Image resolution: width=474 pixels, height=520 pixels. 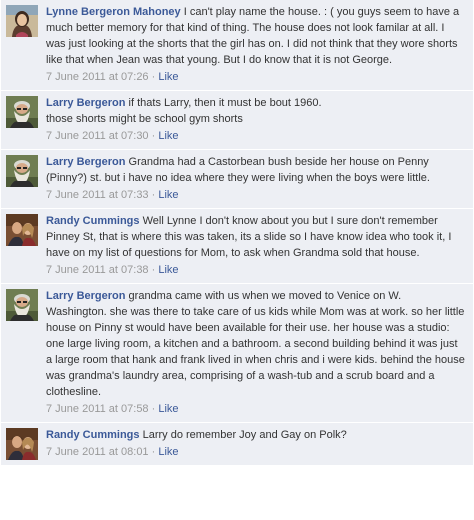 I want to click on comment-meta: 7 June 2011 at 07:33 · Like, so click(x=255, y=195).